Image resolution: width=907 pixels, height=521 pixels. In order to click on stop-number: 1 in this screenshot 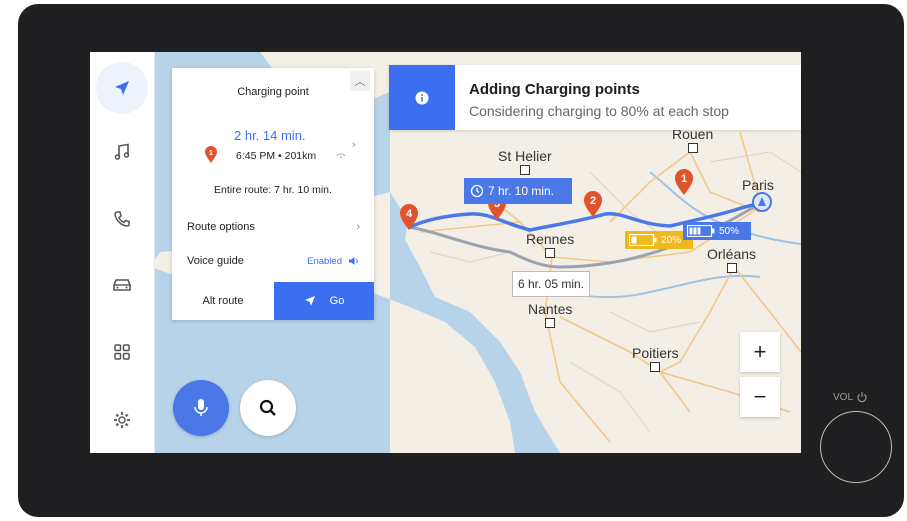, I will do `click(684, 179)`.